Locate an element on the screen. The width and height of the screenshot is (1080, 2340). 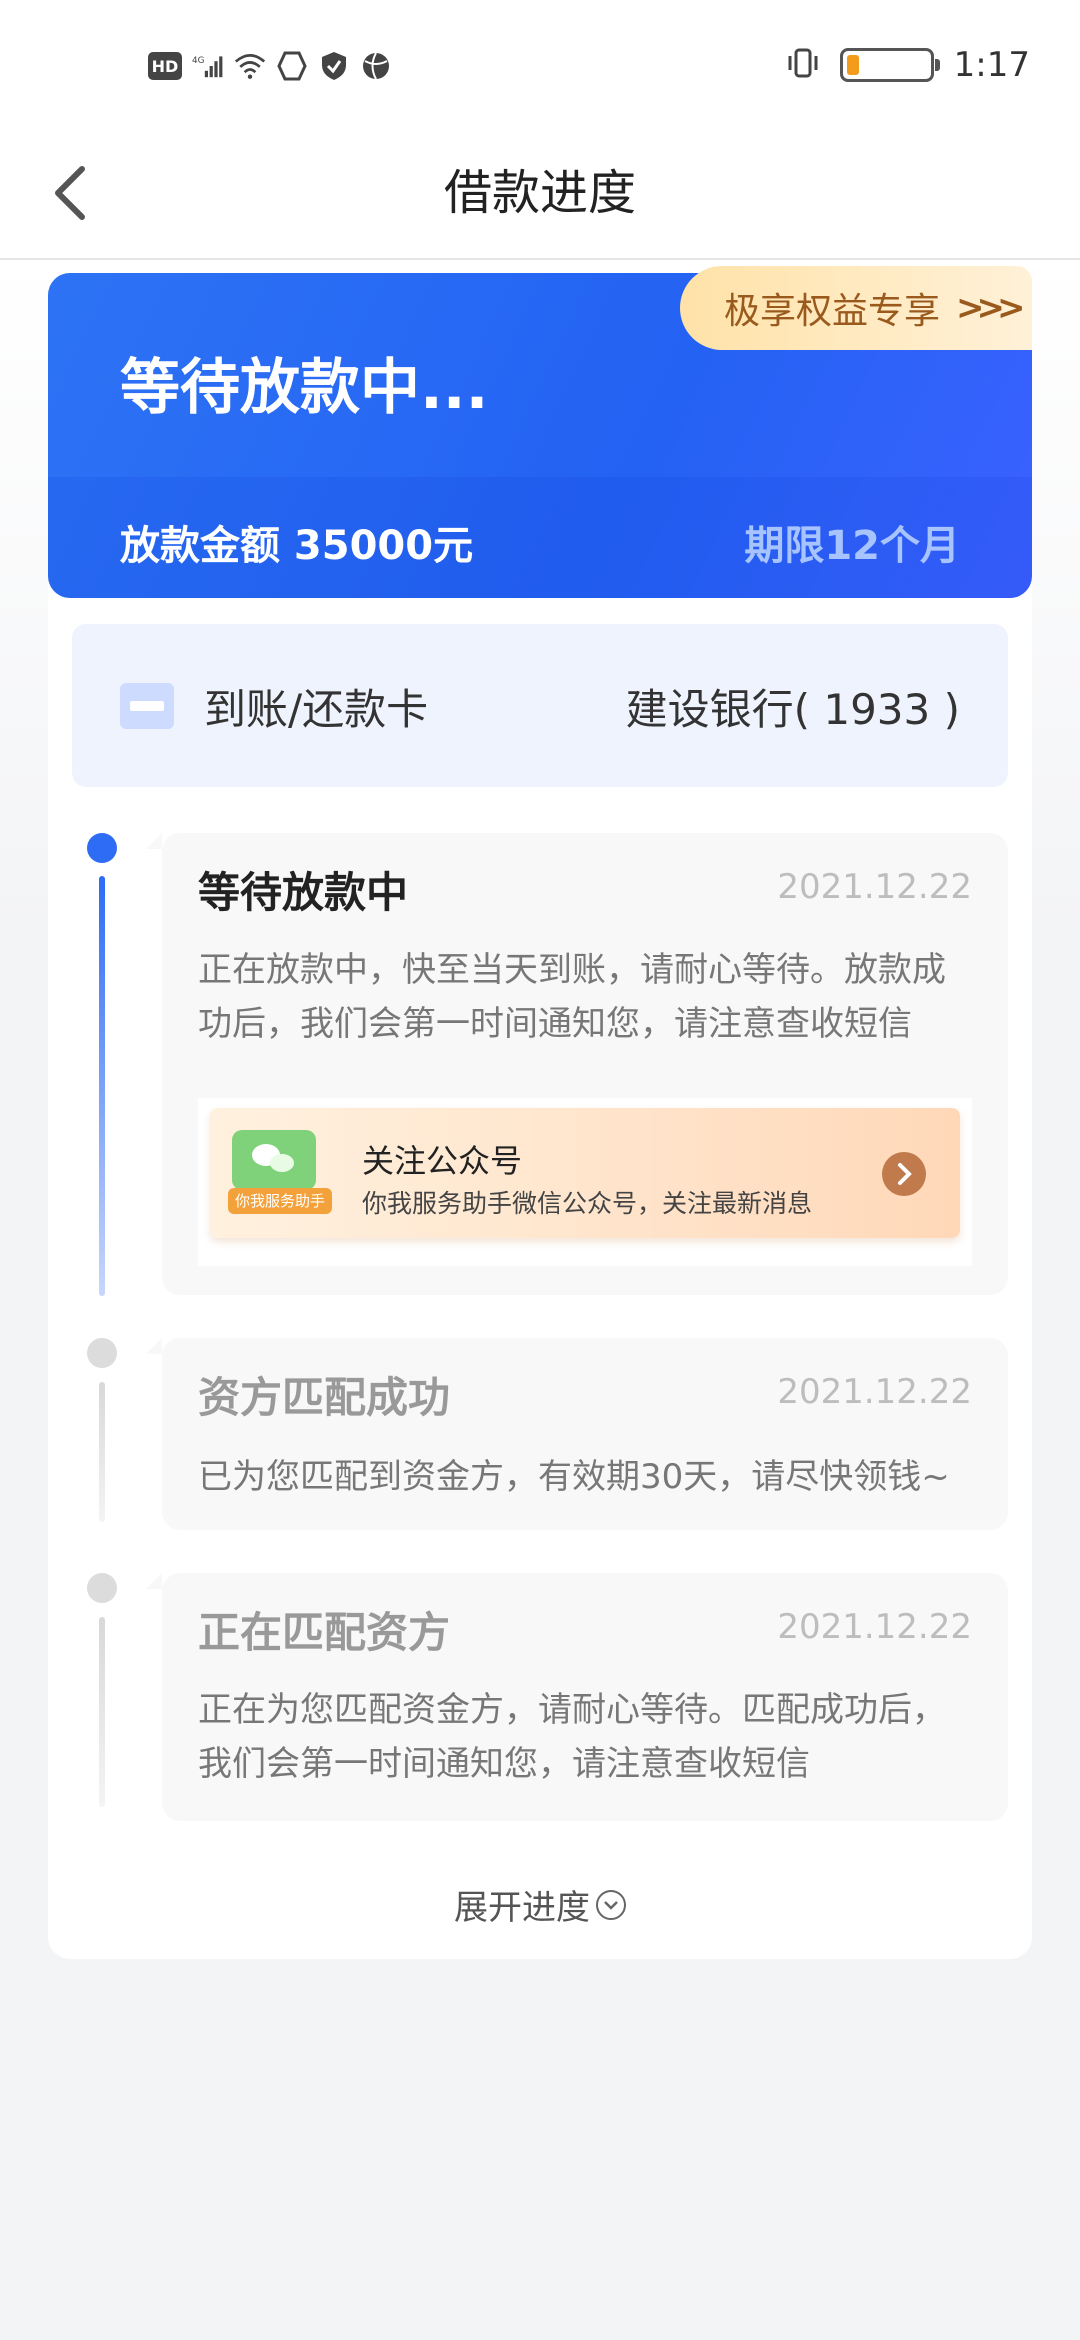
nav-bar: 借款进度 is located at coordinates (540, 195).